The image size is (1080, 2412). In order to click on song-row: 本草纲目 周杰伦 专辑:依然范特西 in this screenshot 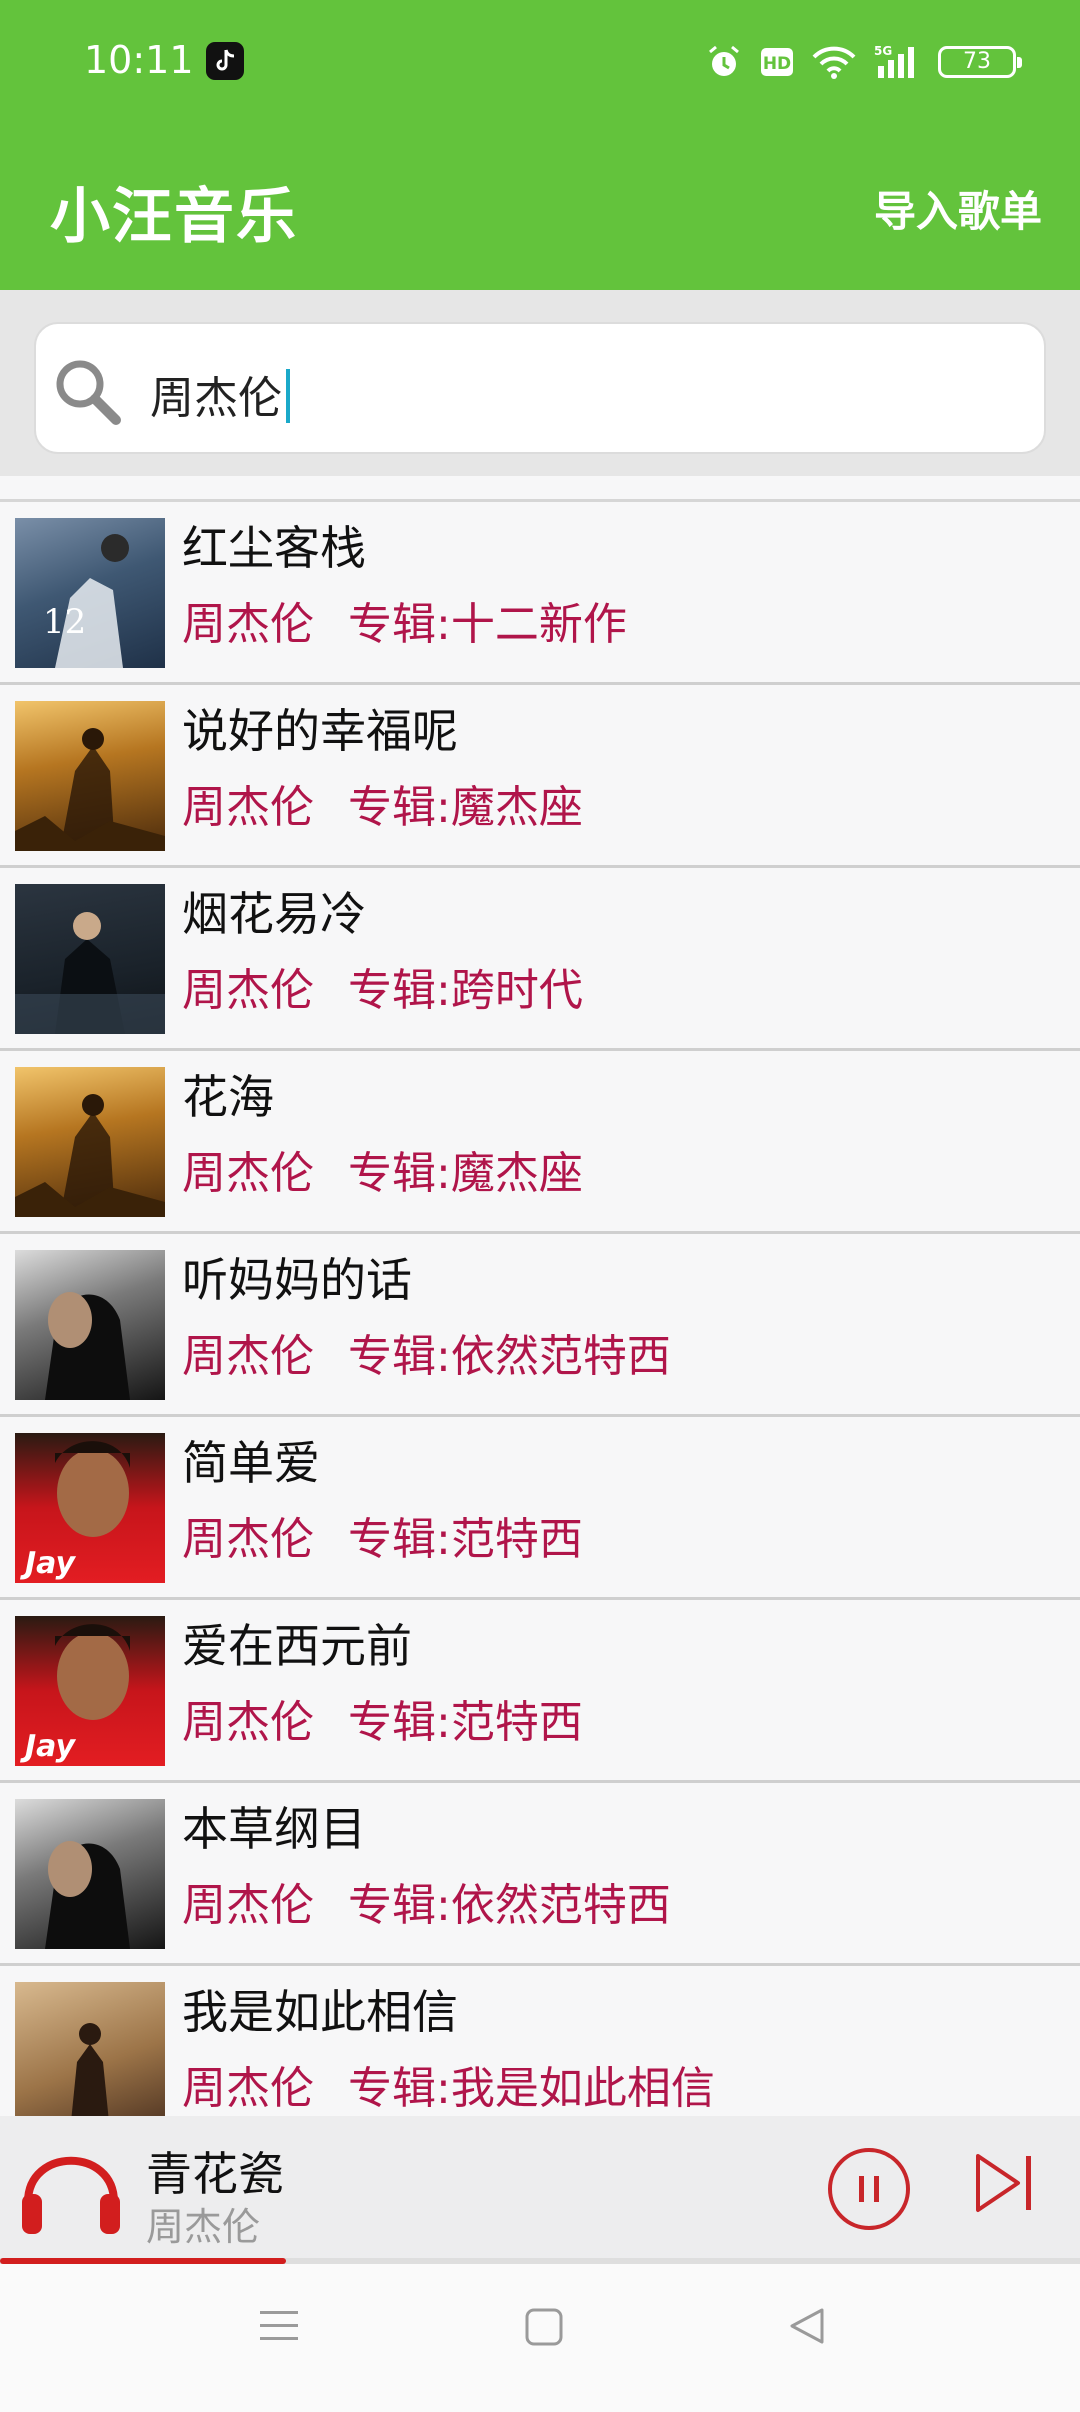, I will do `click(540, 1874)`.